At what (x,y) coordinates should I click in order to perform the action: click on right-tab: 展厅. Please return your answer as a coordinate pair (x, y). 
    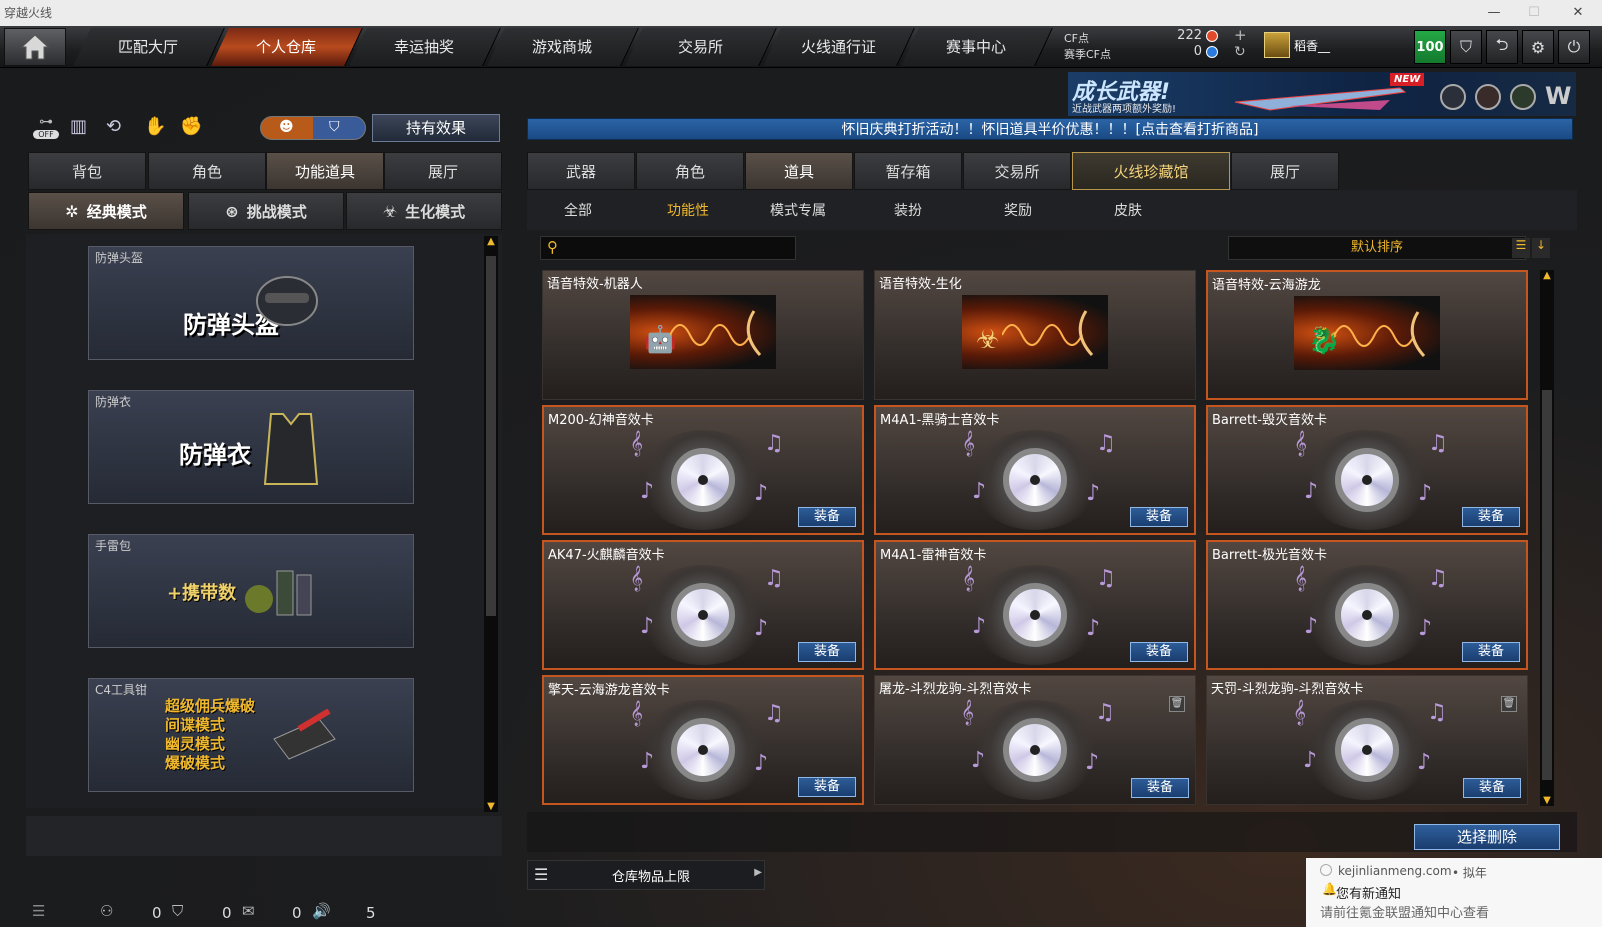
    Looking at the image, I should click on (1285, 171).